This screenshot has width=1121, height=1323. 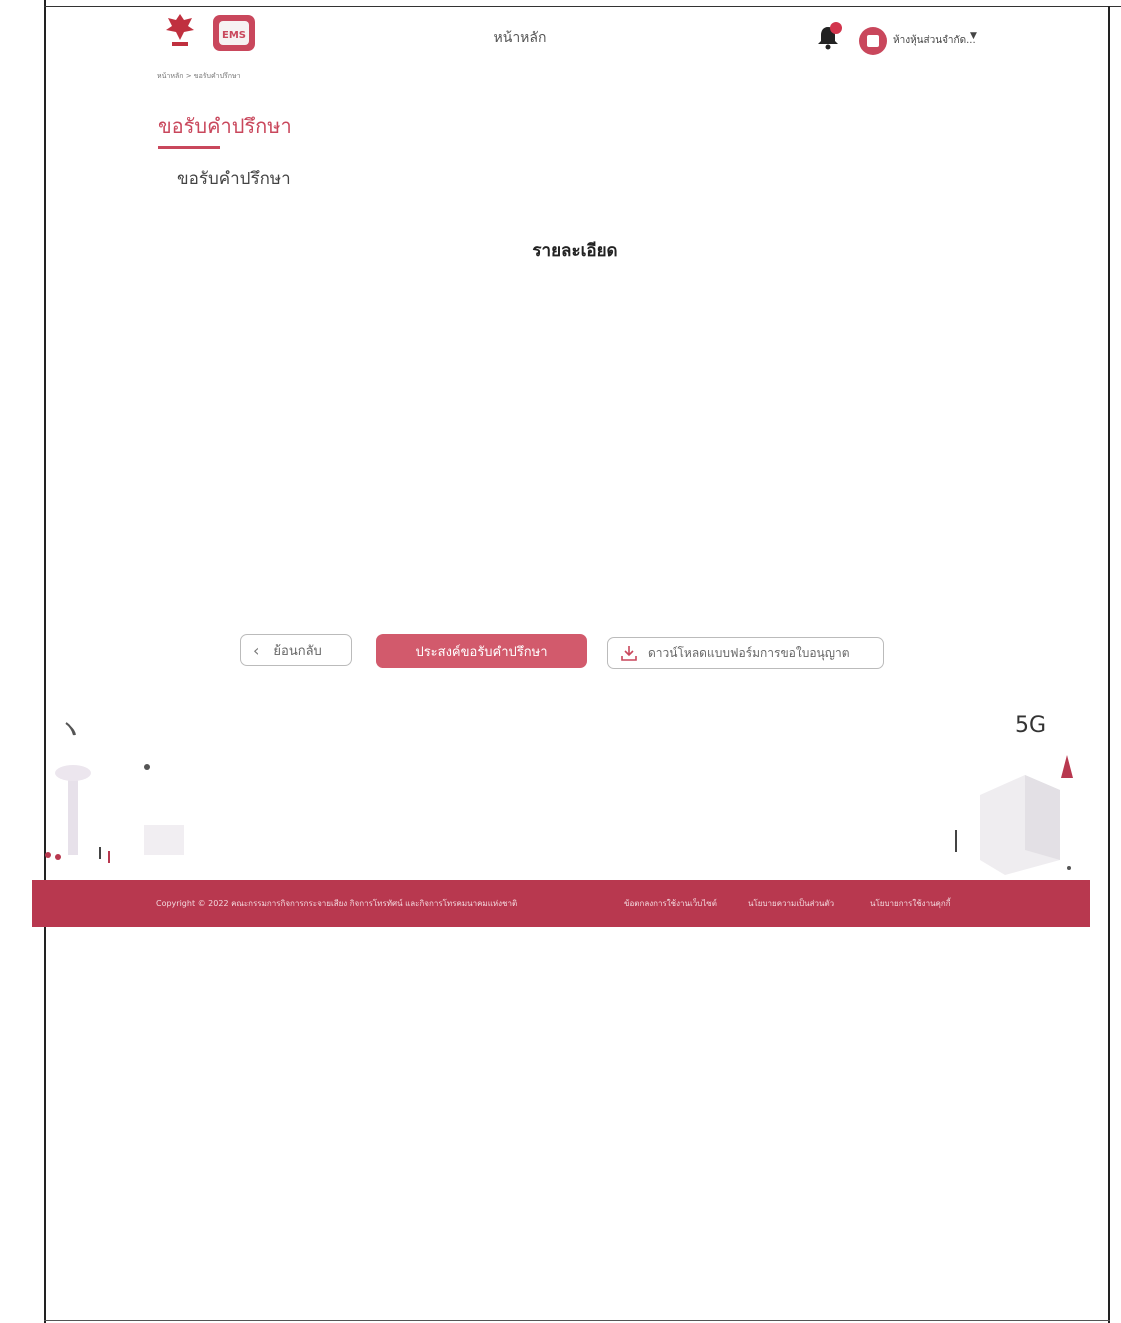 What do you see at coordinates (234, 179) in the screenshot?
I see `section-subtitle: ขอรับคำปรึกษา` at bounding box center [234, 179].